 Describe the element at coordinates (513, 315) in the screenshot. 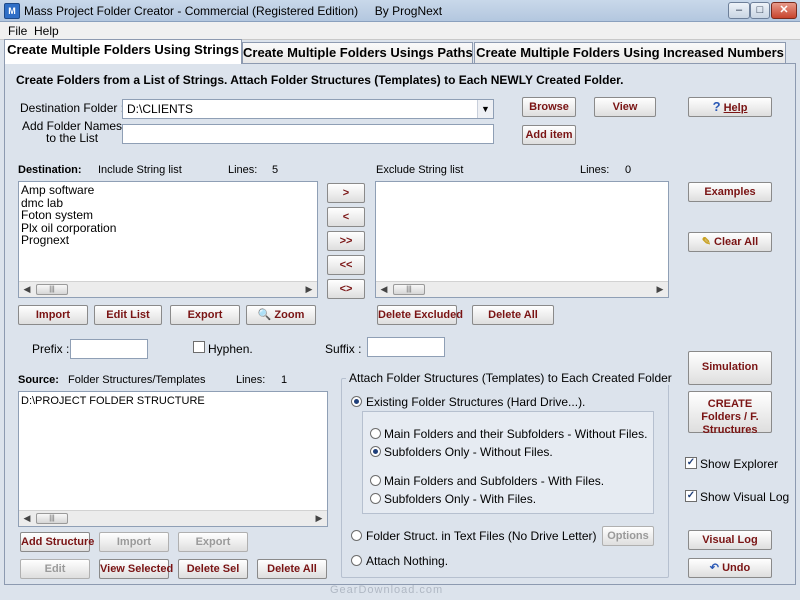

I see `exclude-delete-all-button: Delete All` at that location.